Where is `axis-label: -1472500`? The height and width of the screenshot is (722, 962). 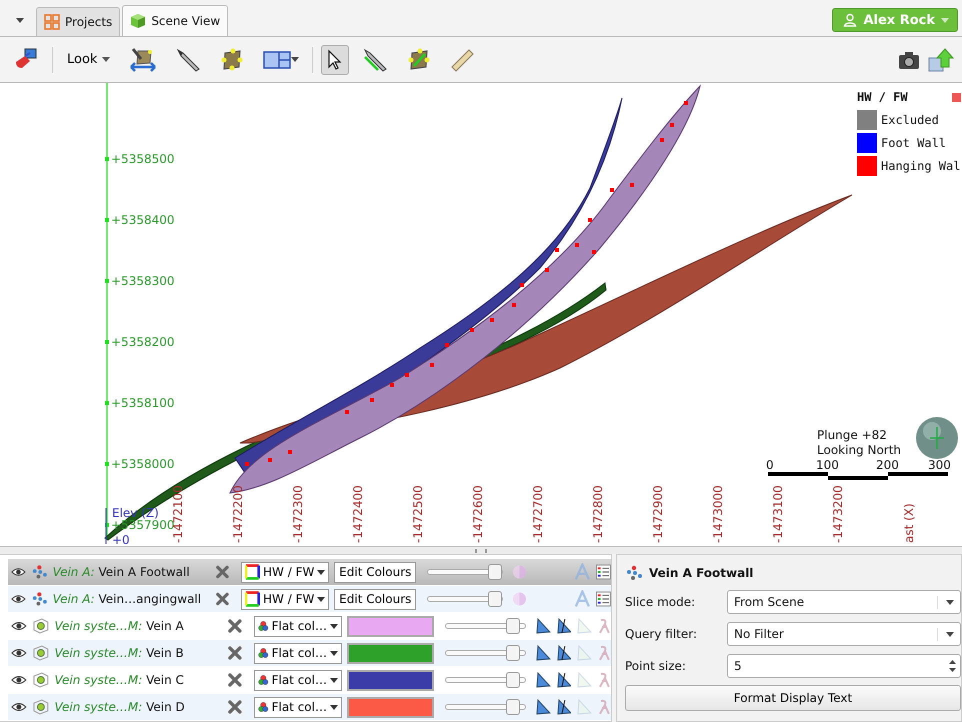
axis-label: -1472500 is located at coordinates (418, 514).